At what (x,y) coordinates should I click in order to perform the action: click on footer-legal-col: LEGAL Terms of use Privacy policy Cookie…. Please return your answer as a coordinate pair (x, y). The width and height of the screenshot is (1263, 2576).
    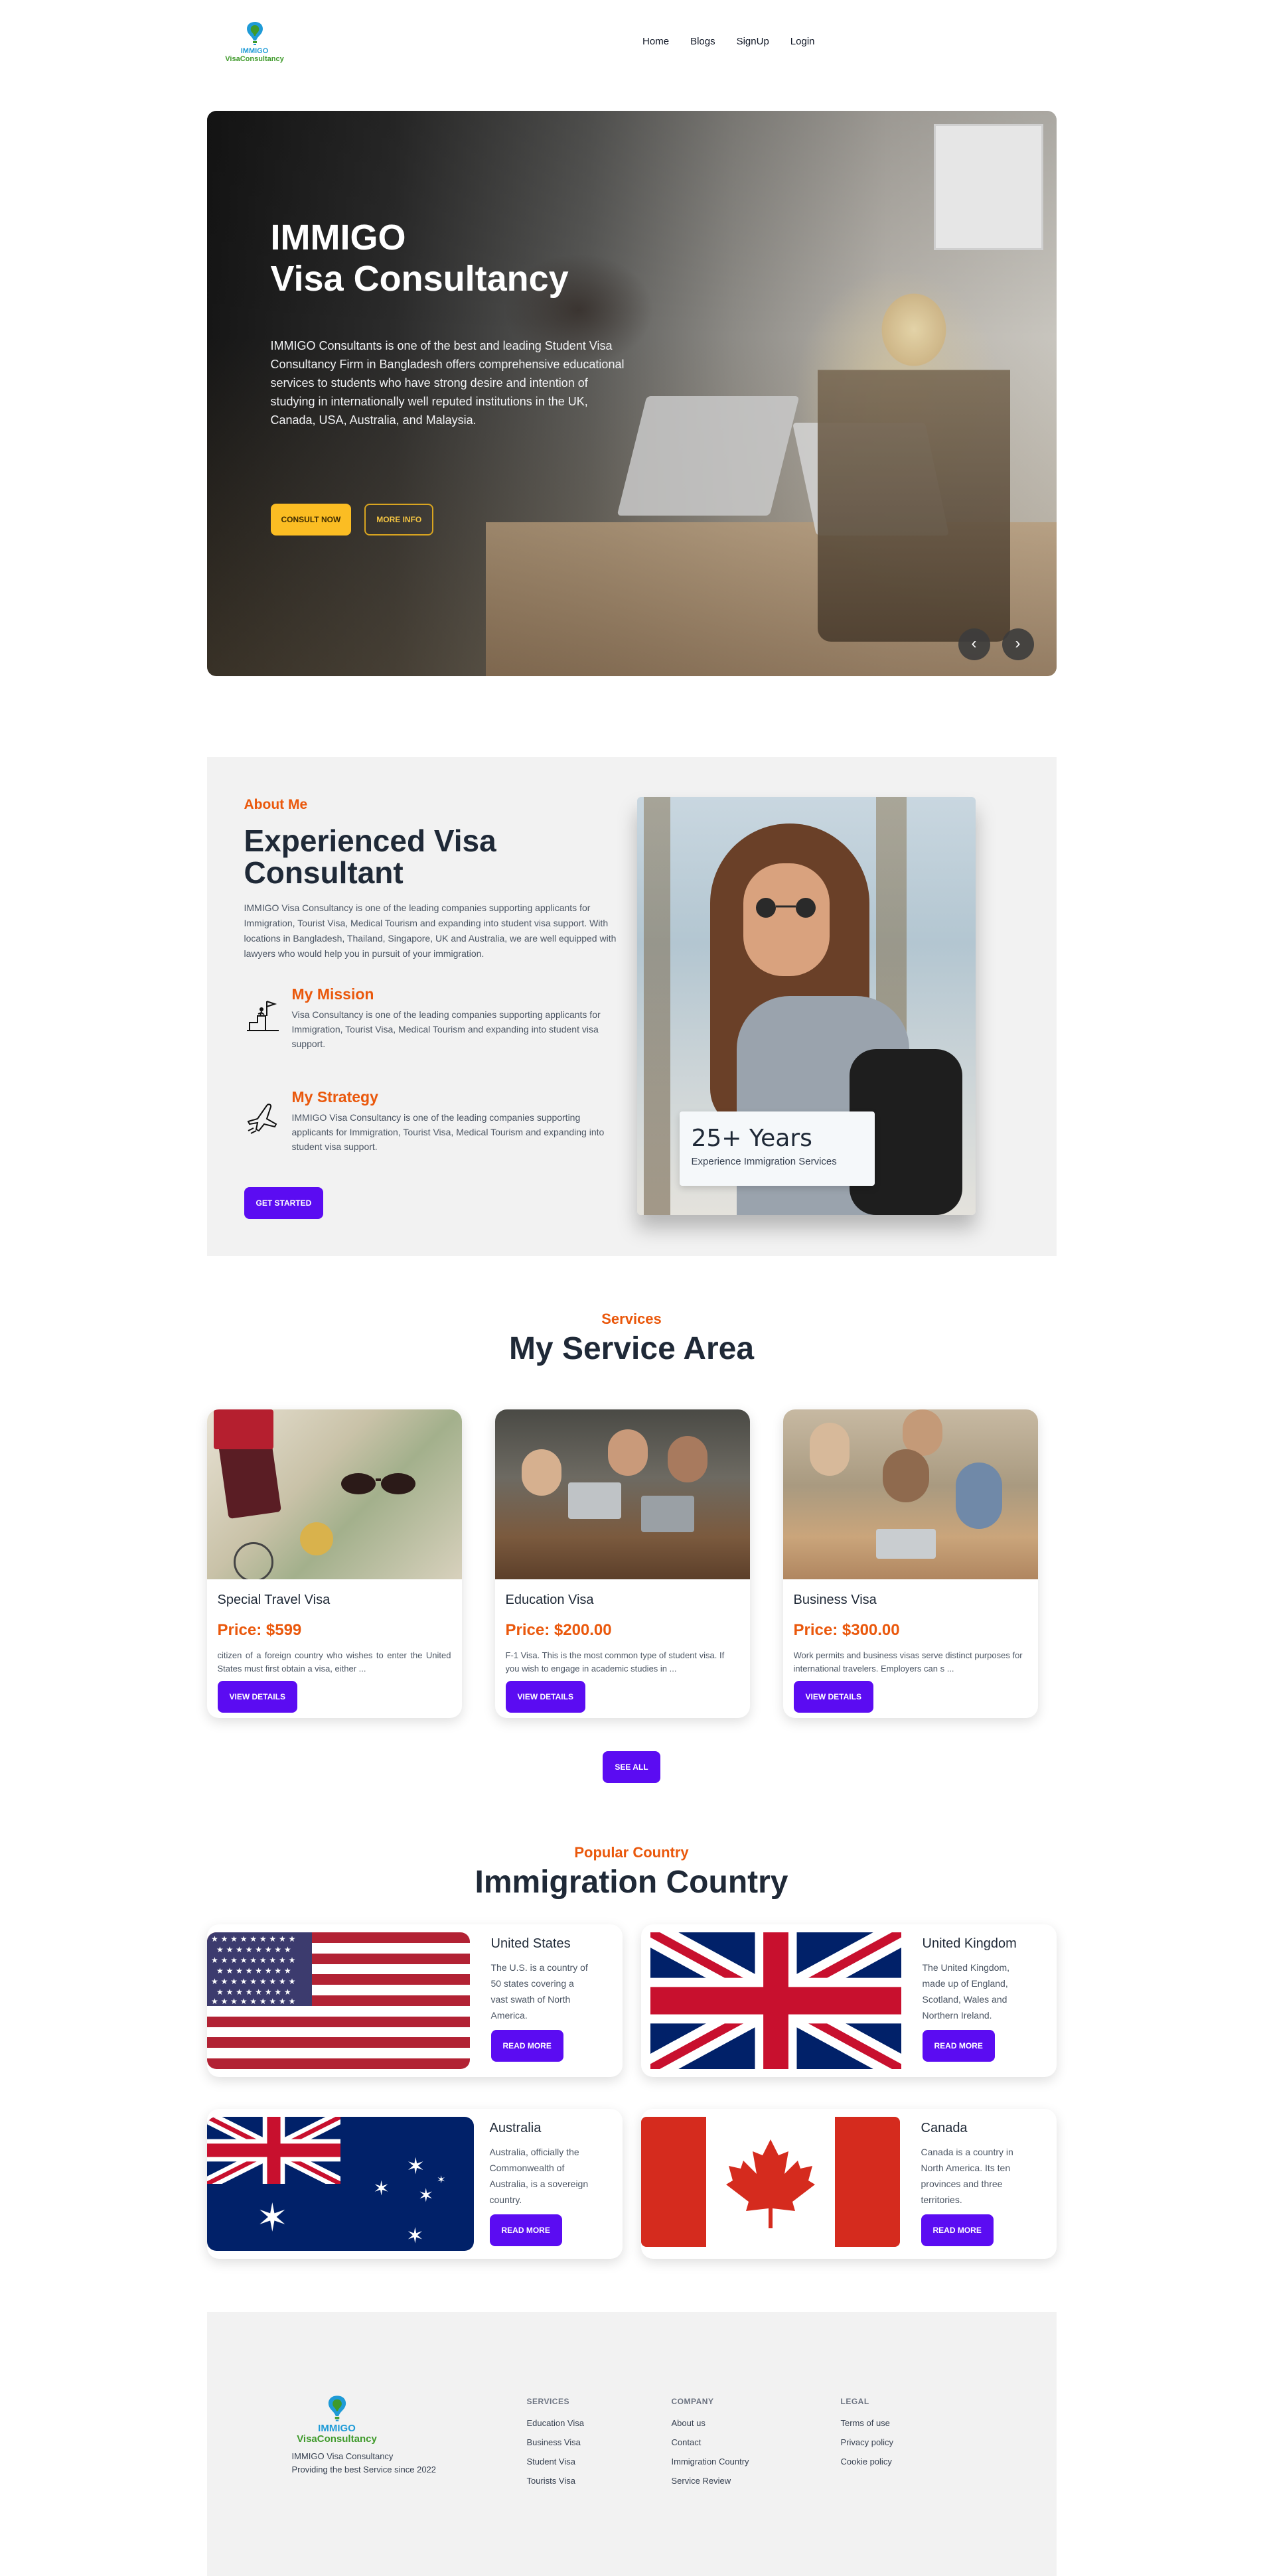
    Looking at the image, I should click on (867, 2432).